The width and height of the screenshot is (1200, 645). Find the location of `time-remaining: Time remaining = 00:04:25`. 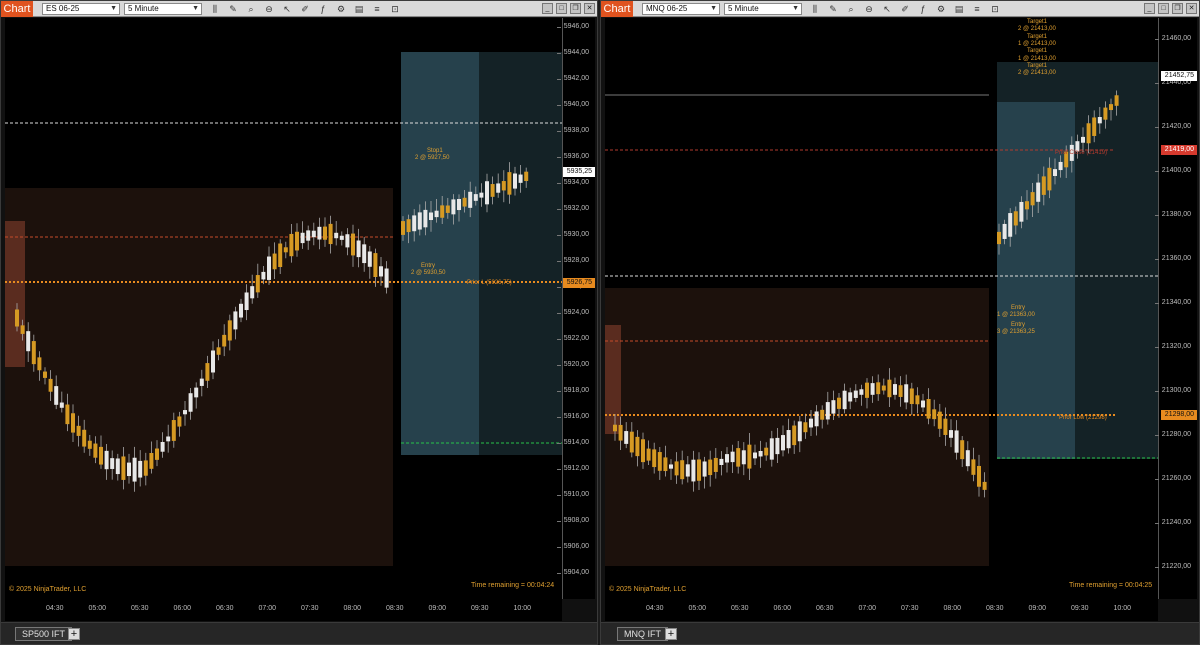

time-remaining: Time remaining = 00:04:25 is located at coordinates (1111, 585).